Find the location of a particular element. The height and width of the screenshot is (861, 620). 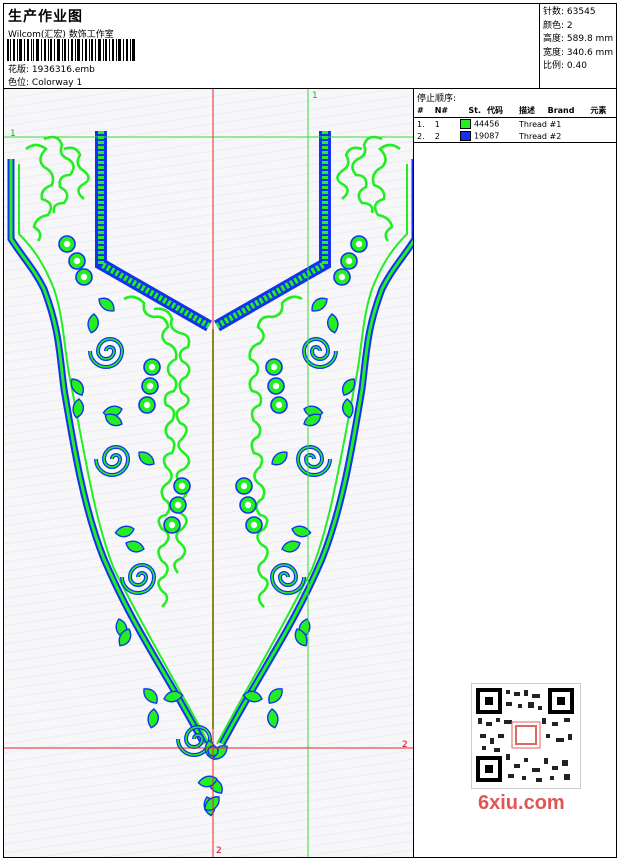

stat-label: 宽度: is located at coordinates (554, 52).